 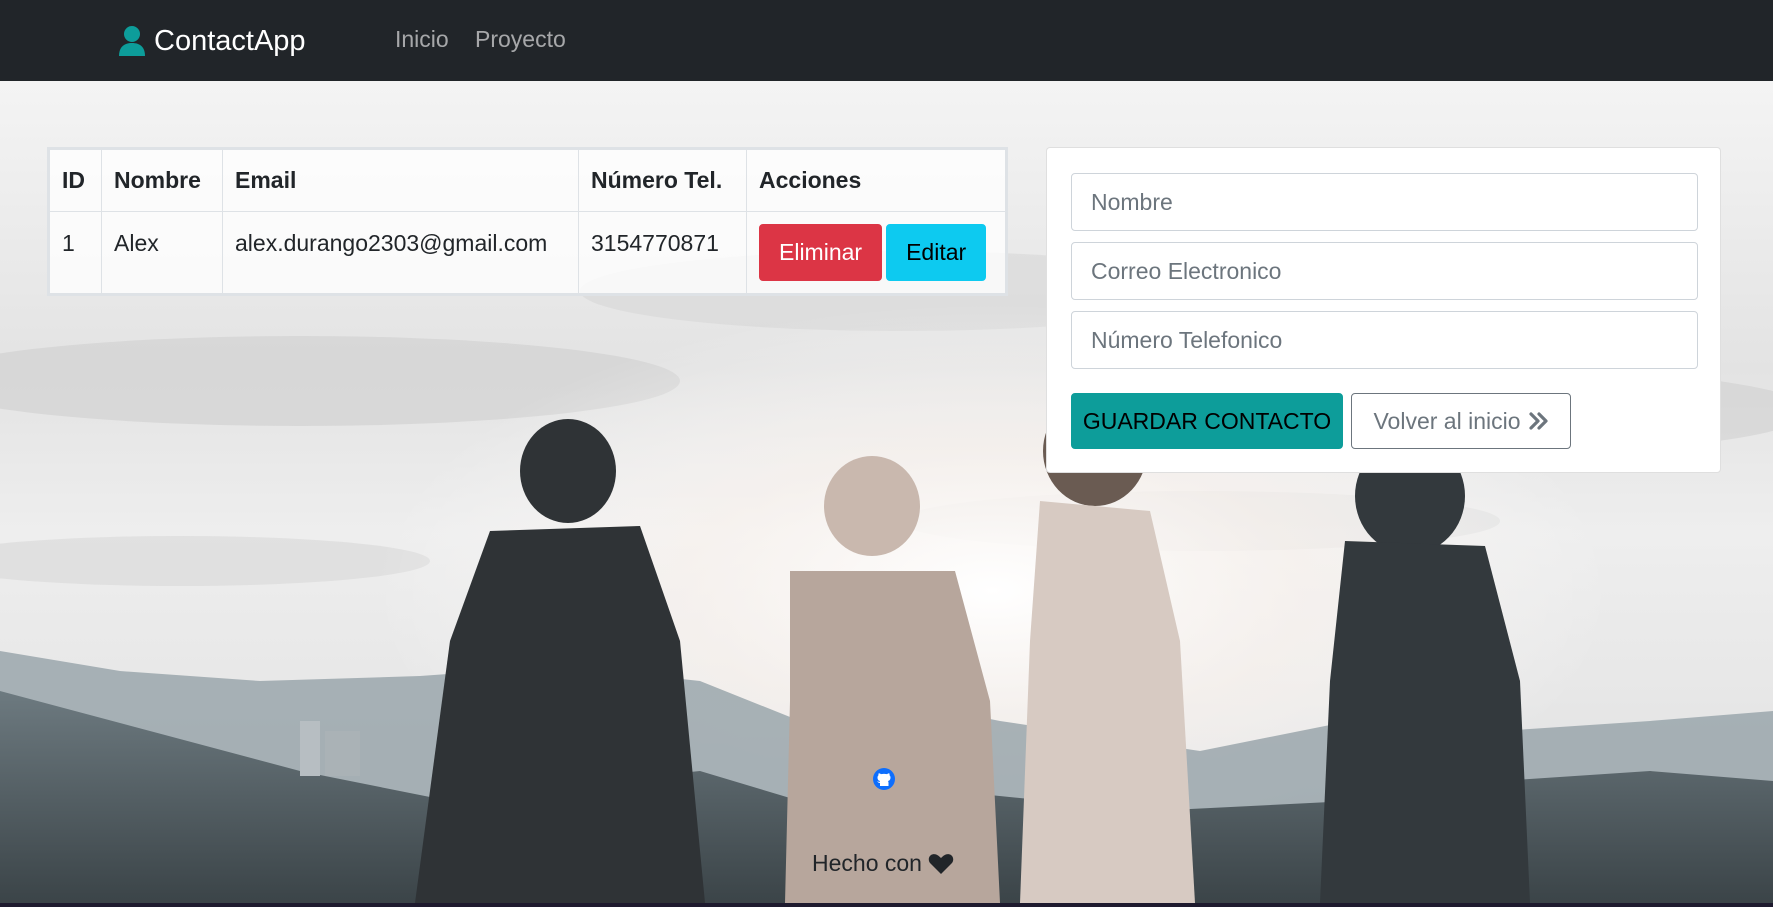 What do you see at coordinates (662, 180) in the screenshot?
I see `header-numero: Número Tel.` at bounding box center [662, 180].